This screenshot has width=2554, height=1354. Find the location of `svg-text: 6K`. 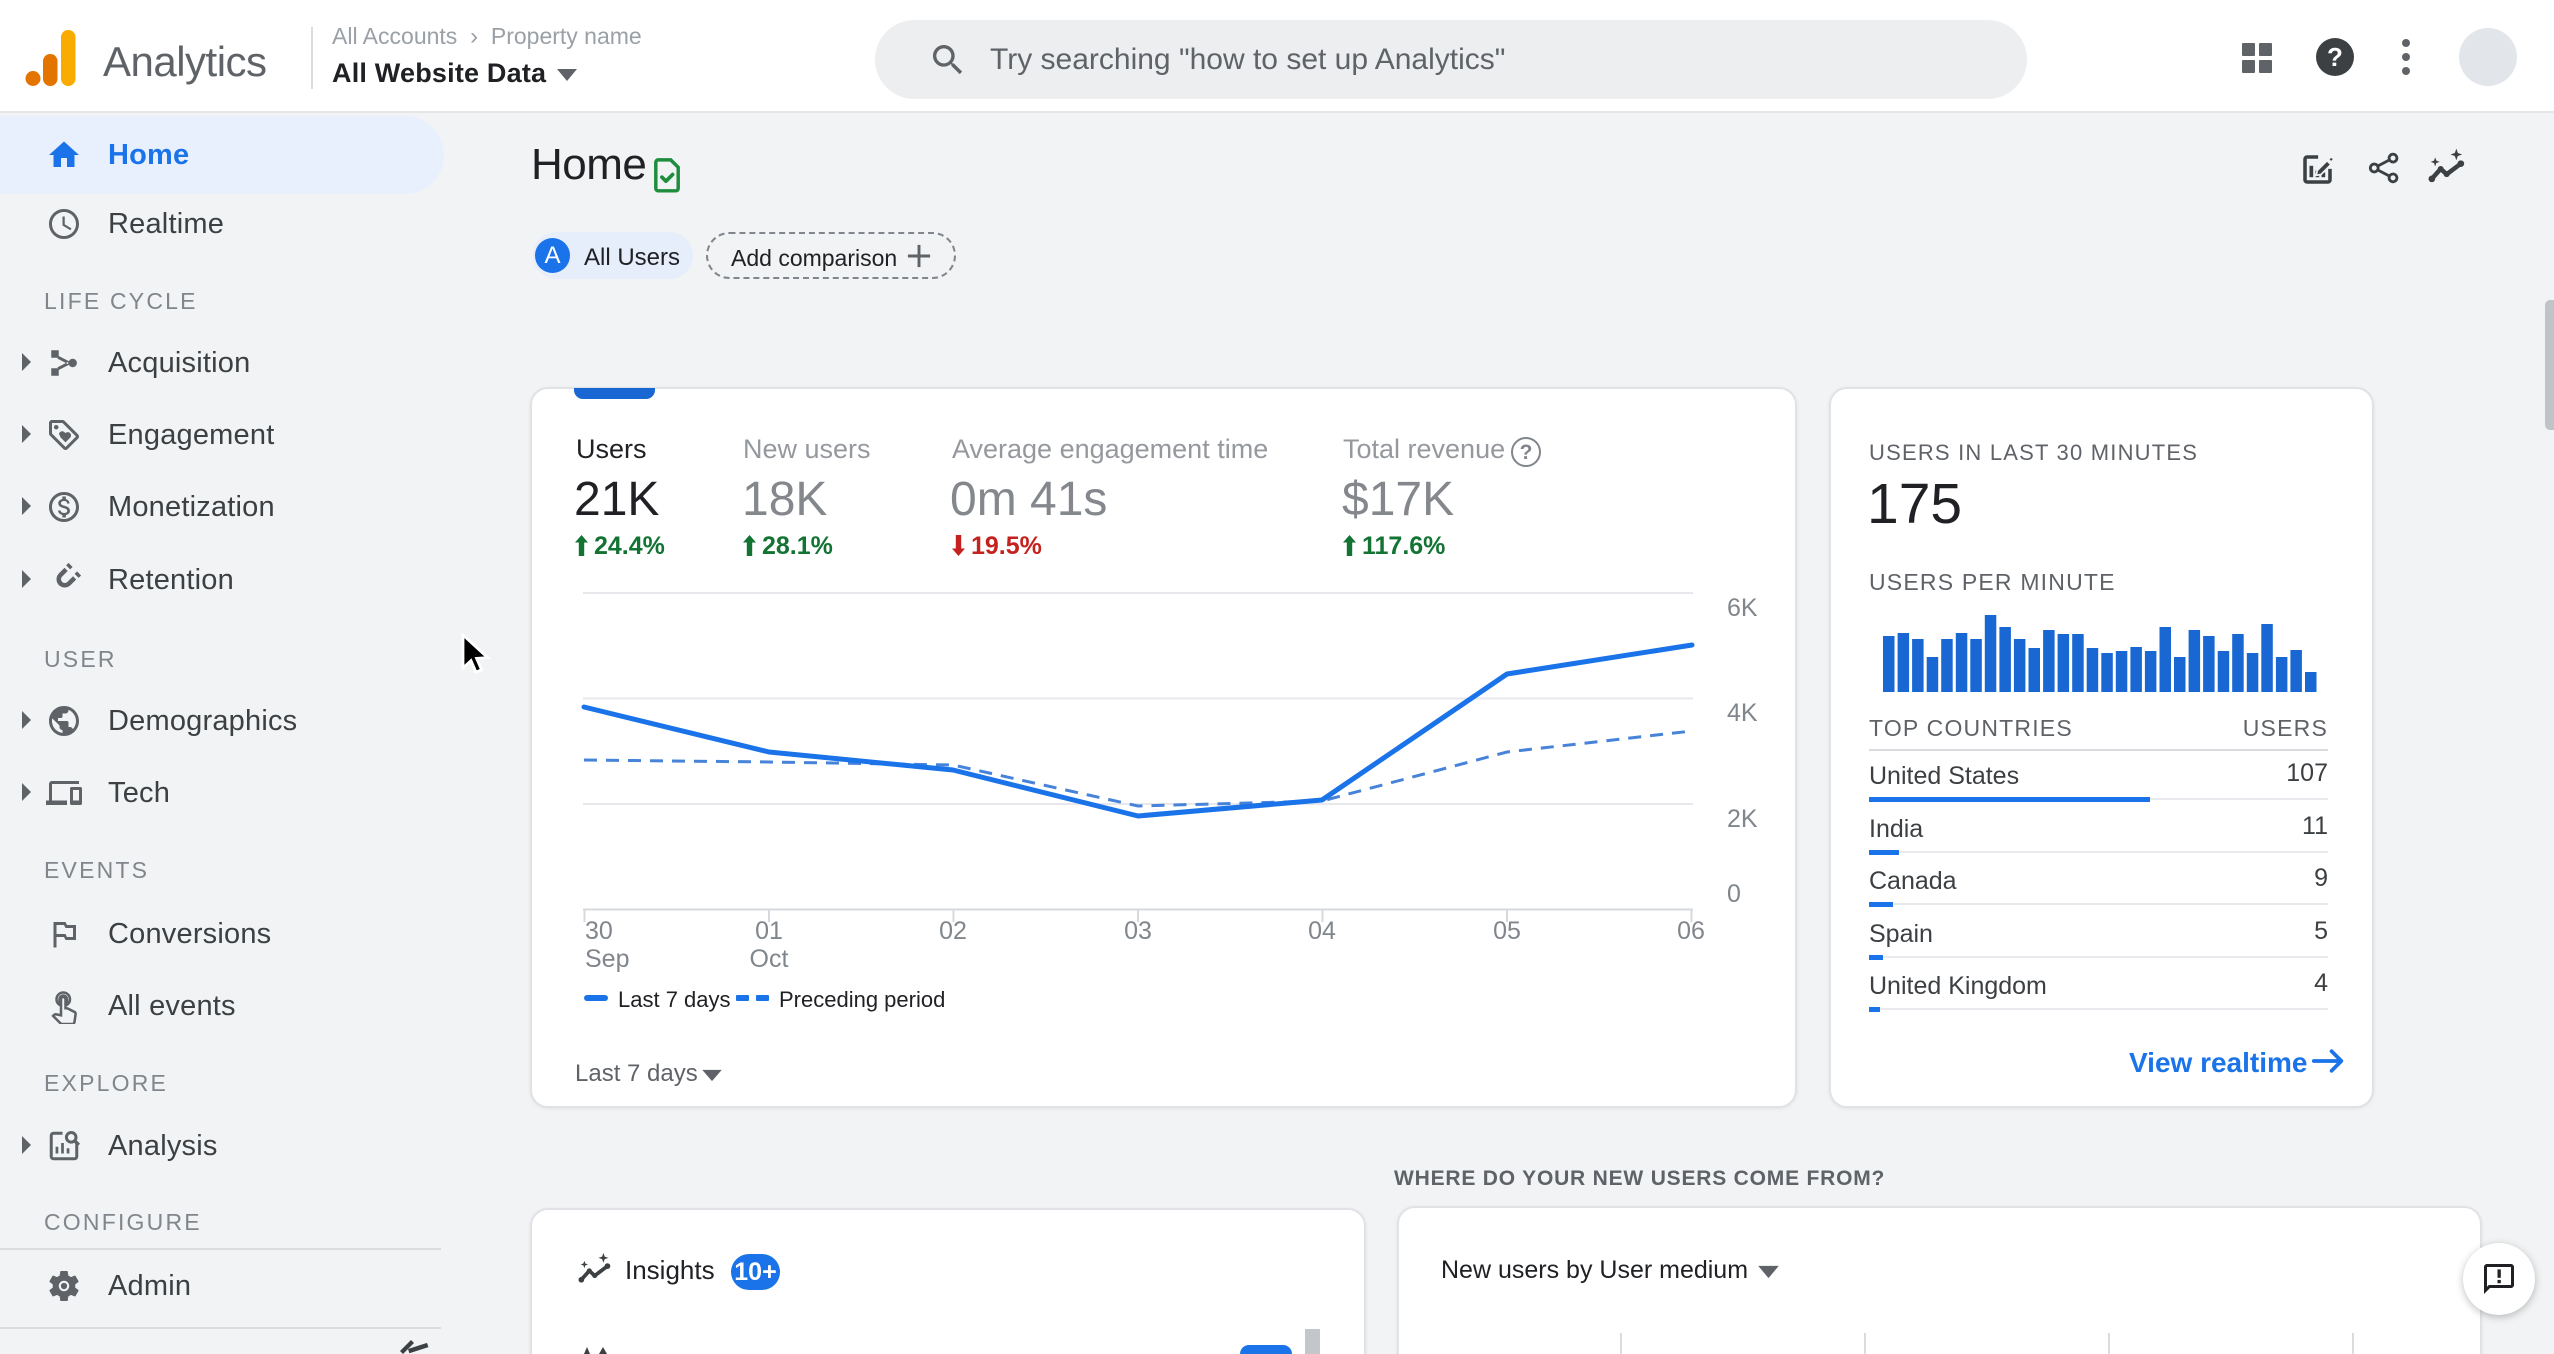

svg-text: 6K is located at coordinates (1742, 608).